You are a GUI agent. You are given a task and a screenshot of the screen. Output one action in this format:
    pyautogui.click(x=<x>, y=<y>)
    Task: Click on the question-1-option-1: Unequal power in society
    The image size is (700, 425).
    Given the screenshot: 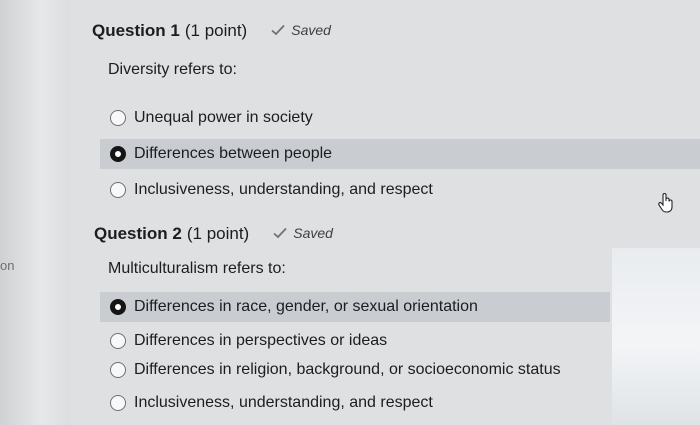 What is the action you would take?
    pyautogui.click(x=400, y=118)
    